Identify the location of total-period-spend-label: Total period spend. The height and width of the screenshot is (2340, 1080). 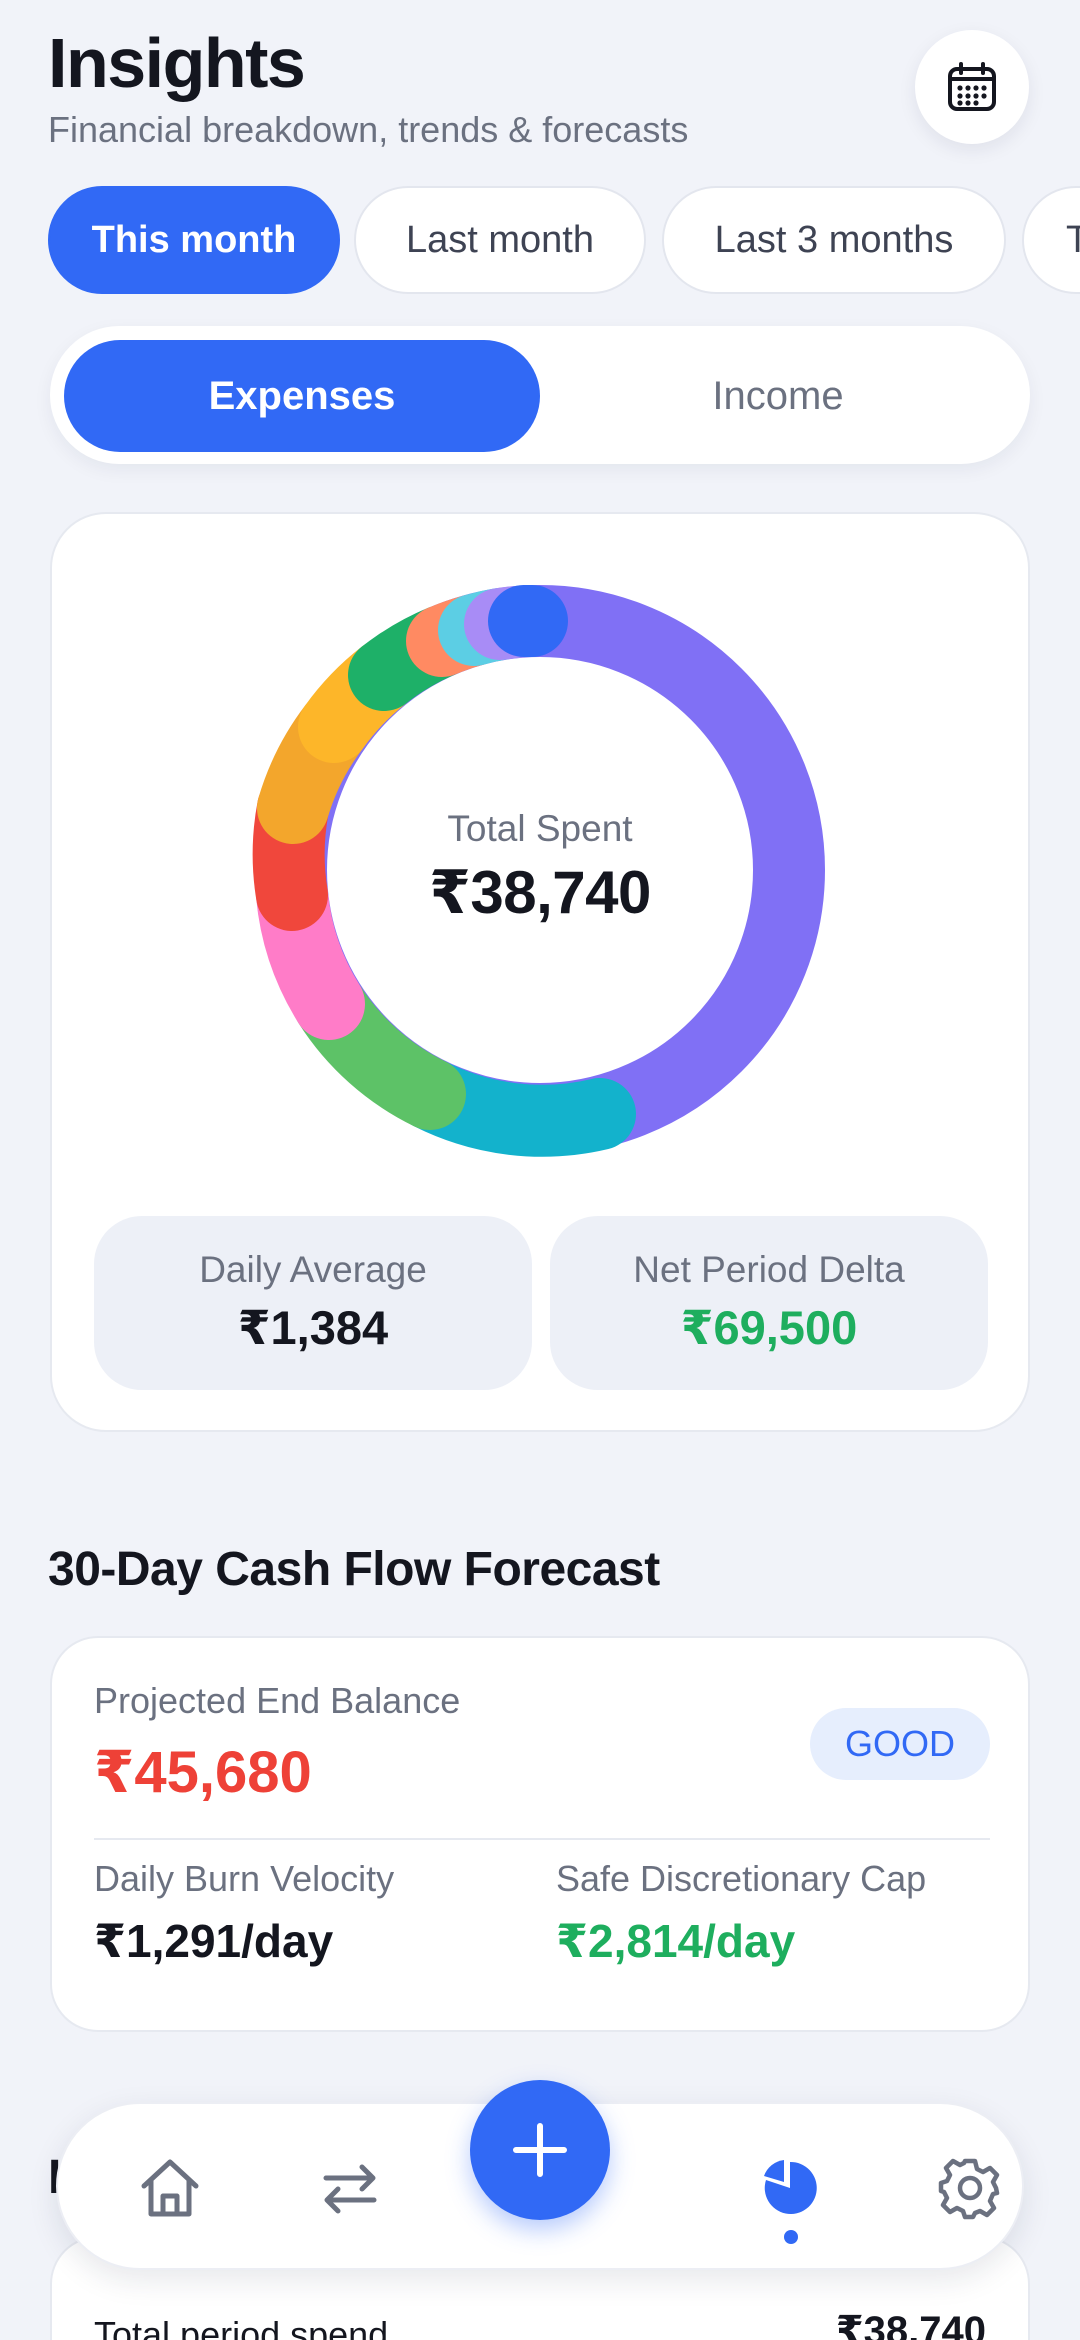
(241, 2327).